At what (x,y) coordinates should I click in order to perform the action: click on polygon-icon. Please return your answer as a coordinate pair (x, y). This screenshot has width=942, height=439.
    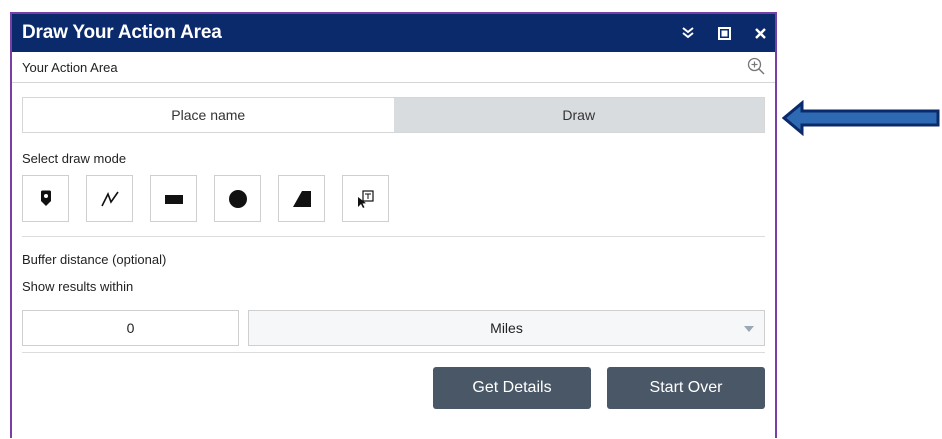
    Looking at the image, I should click on (301, 198).